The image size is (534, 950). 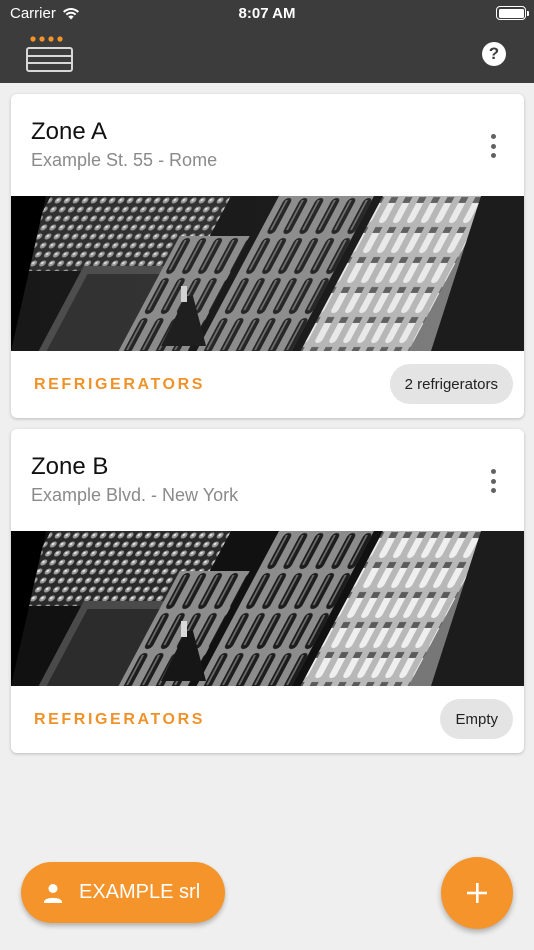 What do you see at coordinates (135, 495) in the screenshot?
I see `zone-address: Example Blvd. - New York` at bounding box center [135, 495].